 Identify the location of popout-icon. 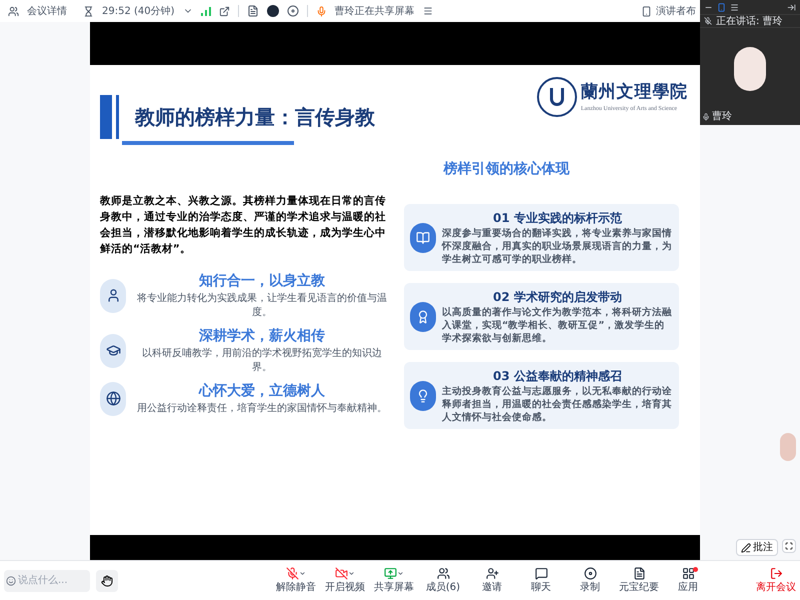
(224, 11).